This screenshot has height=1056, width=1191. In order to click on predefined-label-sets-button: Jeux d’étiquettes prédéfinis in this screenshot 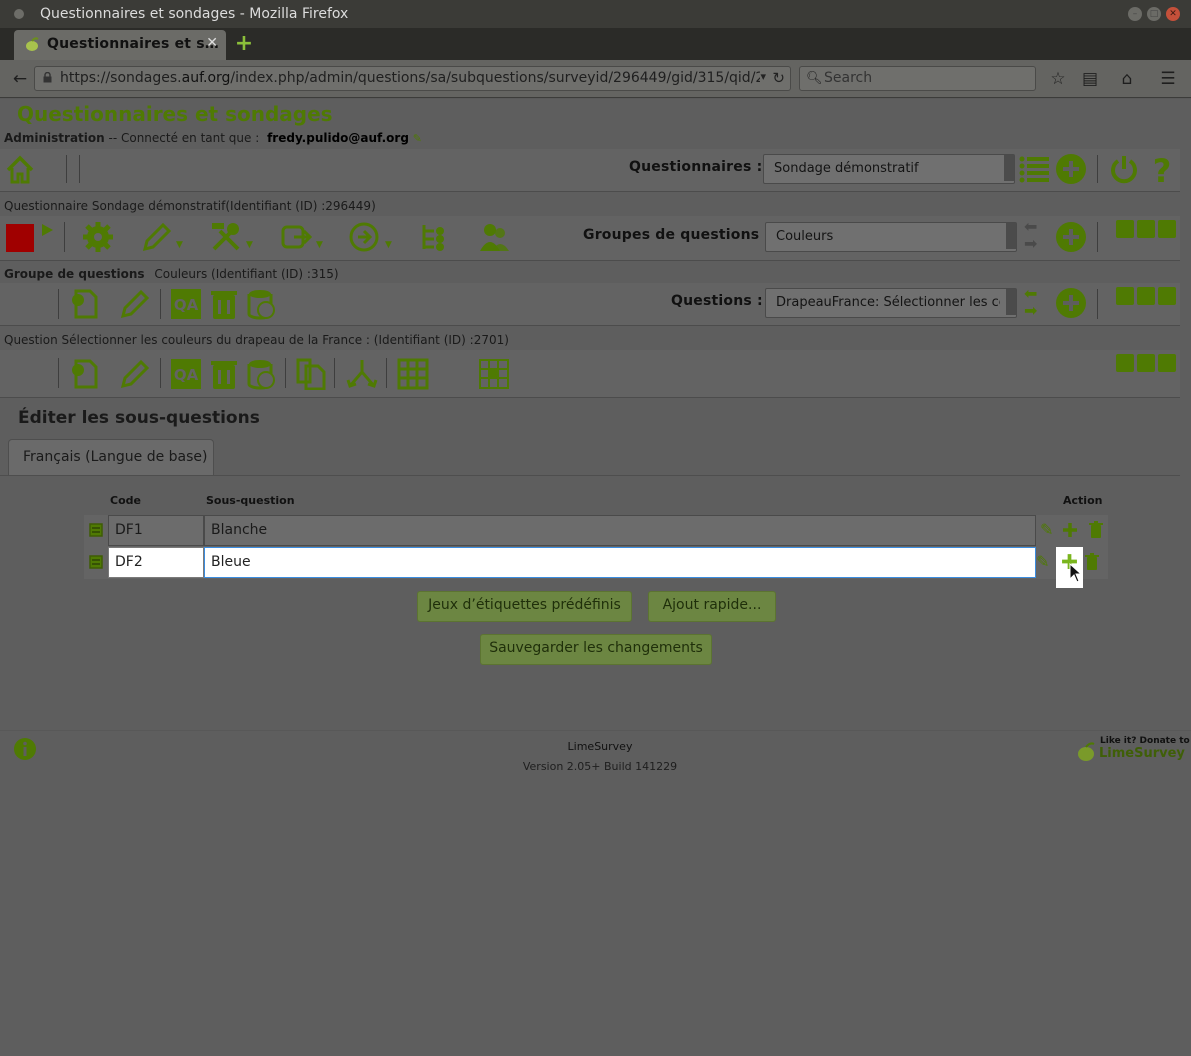, I will do `click(524, 606)`.